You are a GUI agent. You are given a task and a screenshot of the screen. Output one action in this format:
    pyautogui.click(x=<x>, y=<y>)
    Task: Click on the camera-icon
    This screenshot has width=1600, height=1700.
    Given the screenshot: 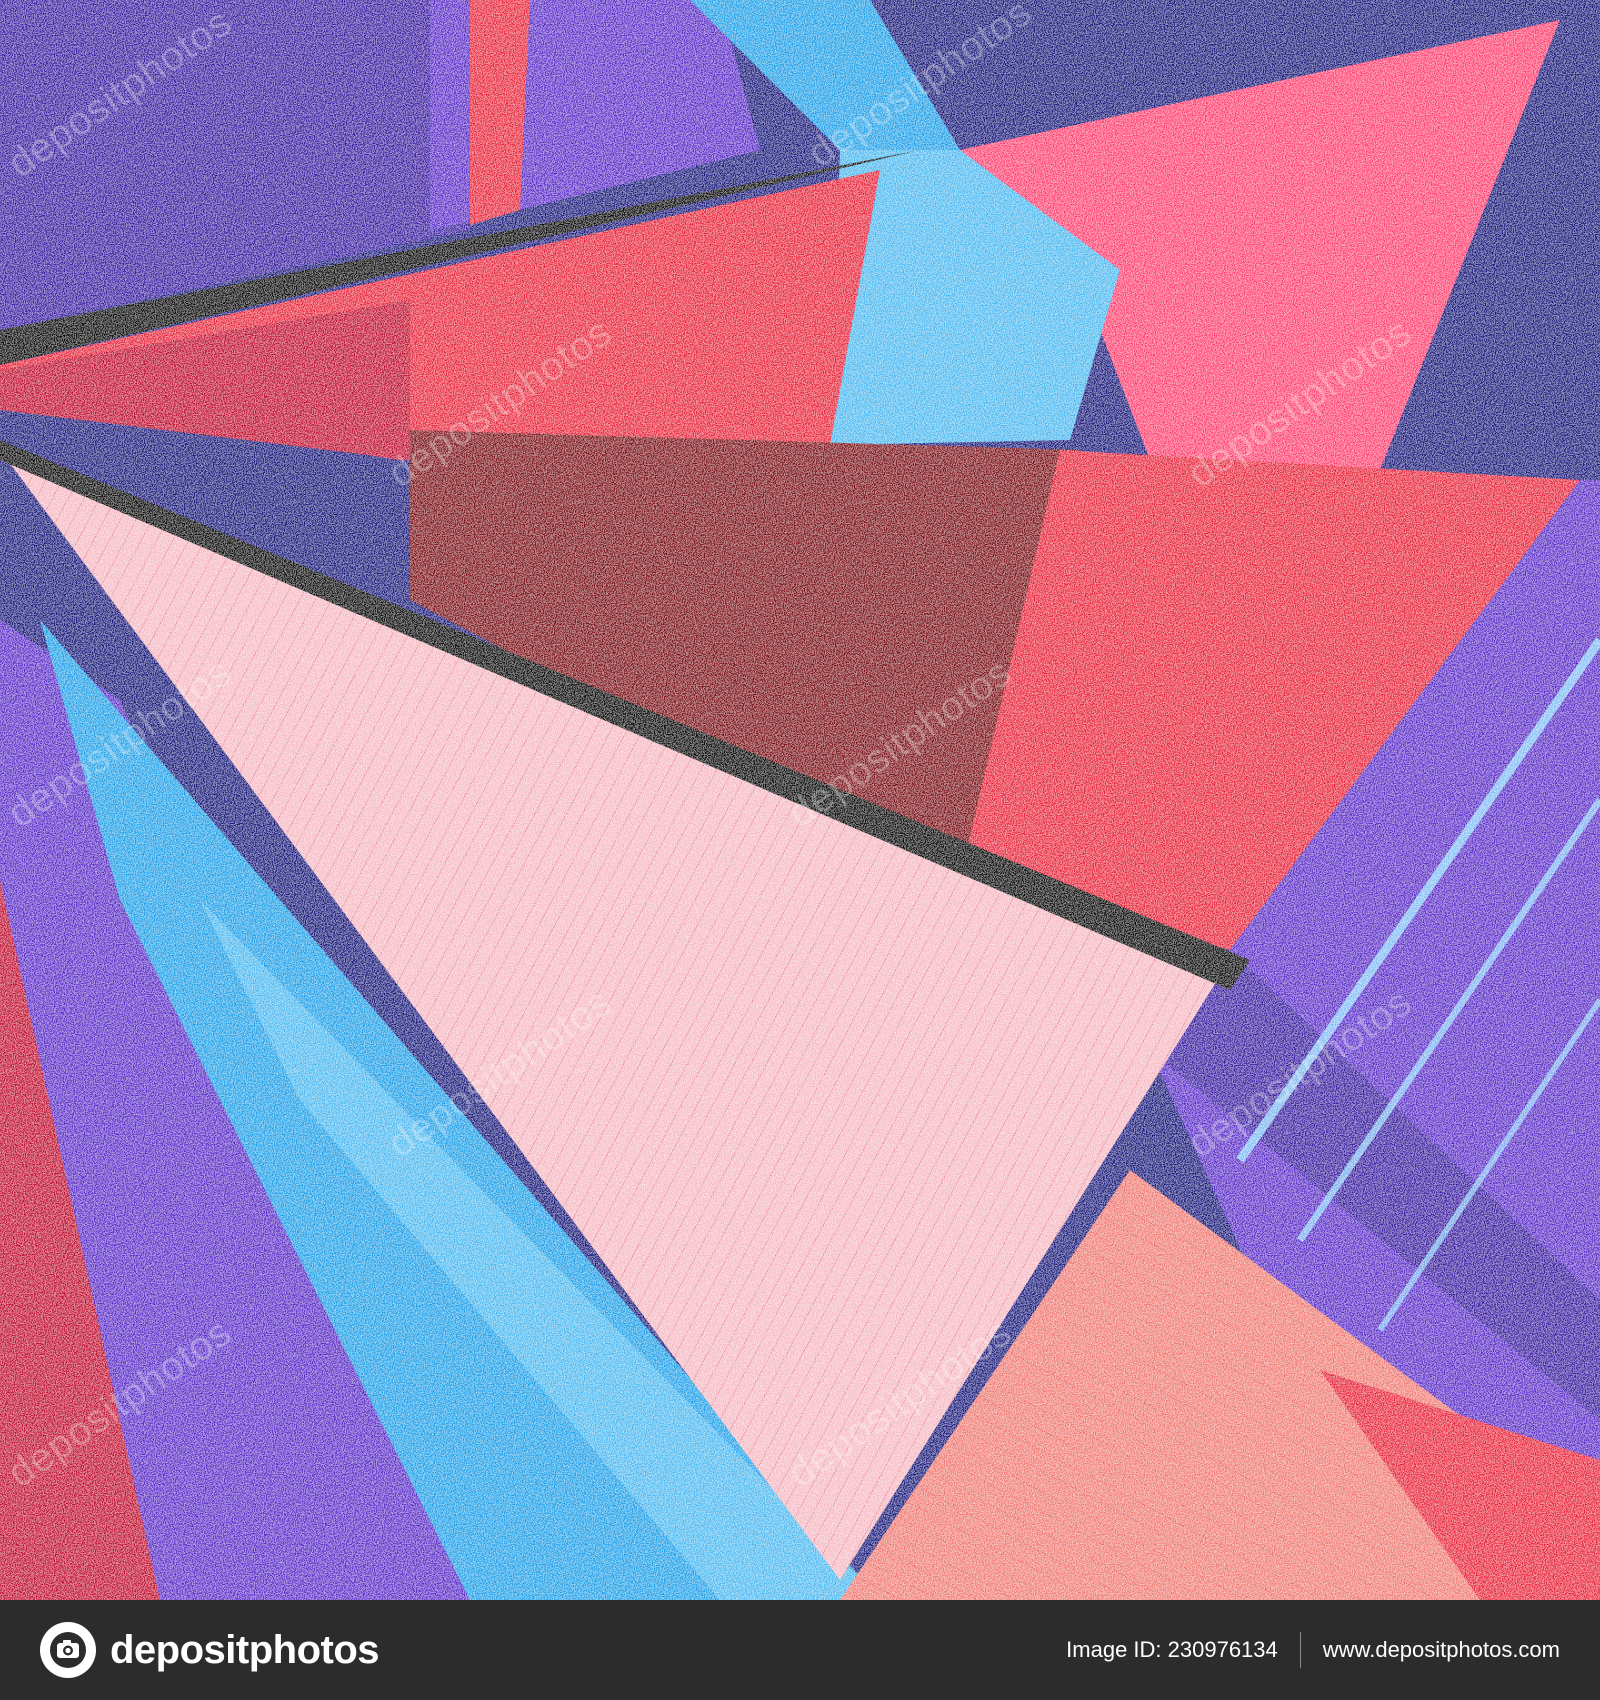 What is the action you would take?
    pyautogui.click(x=68, y=1650)
    